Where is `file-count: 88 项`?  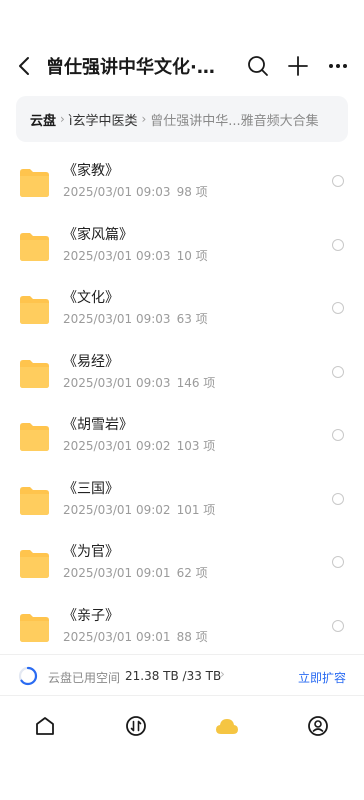 file-count: 88 项 is located at coordinates (192, 636).